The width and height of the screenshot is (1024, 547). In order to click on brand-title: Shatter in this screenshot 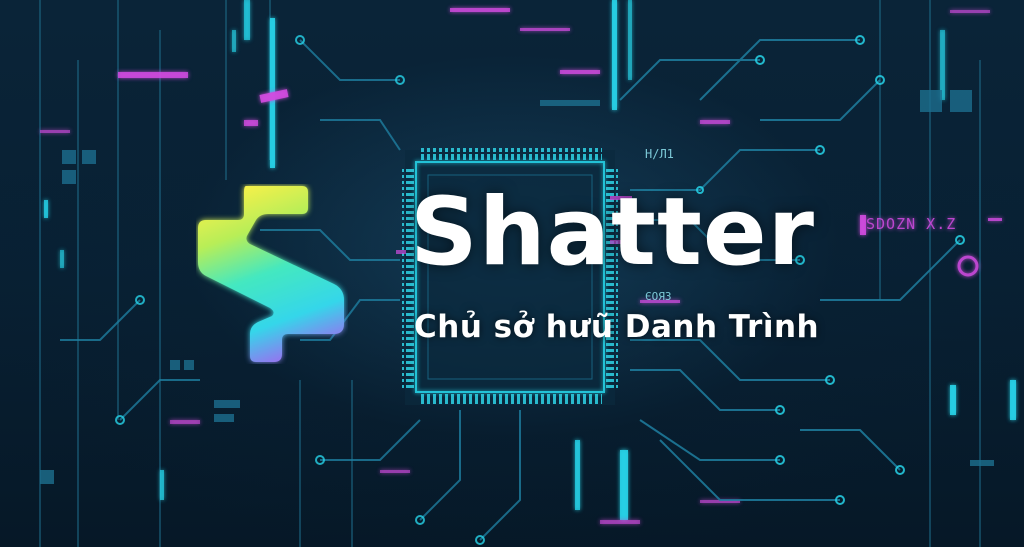, I will do `click(613, 232)`.